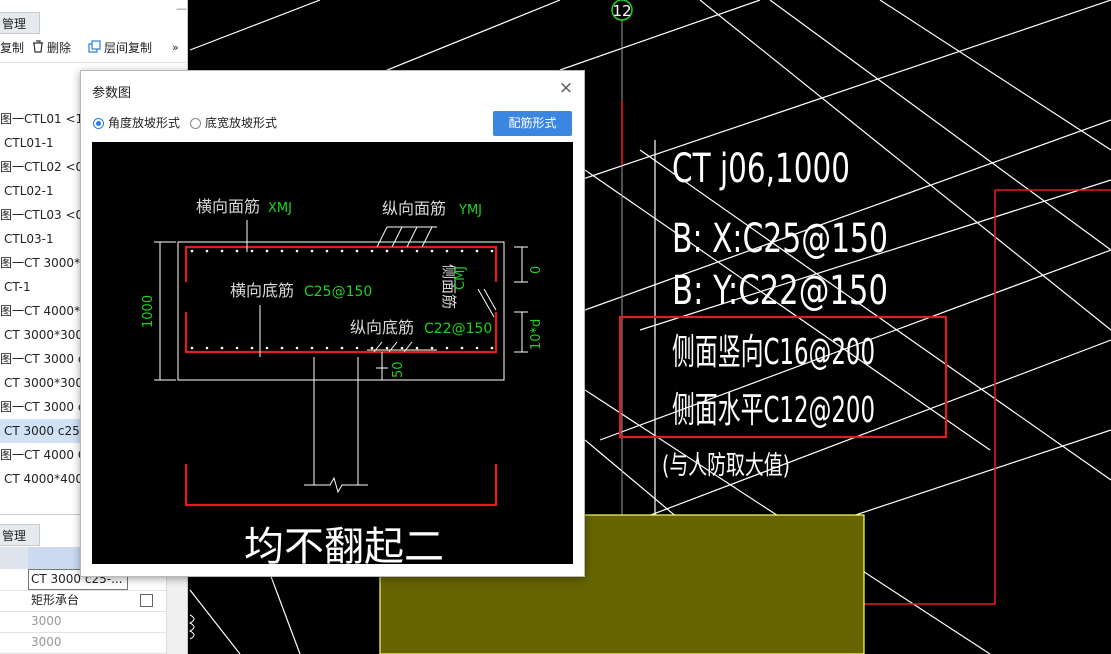 This screenshot has width=1111, height=654. What do you see at coordinates (181, 8) in the screenshot?
I see `panel-minimize-icon: —` at bounding box center [181, 8].